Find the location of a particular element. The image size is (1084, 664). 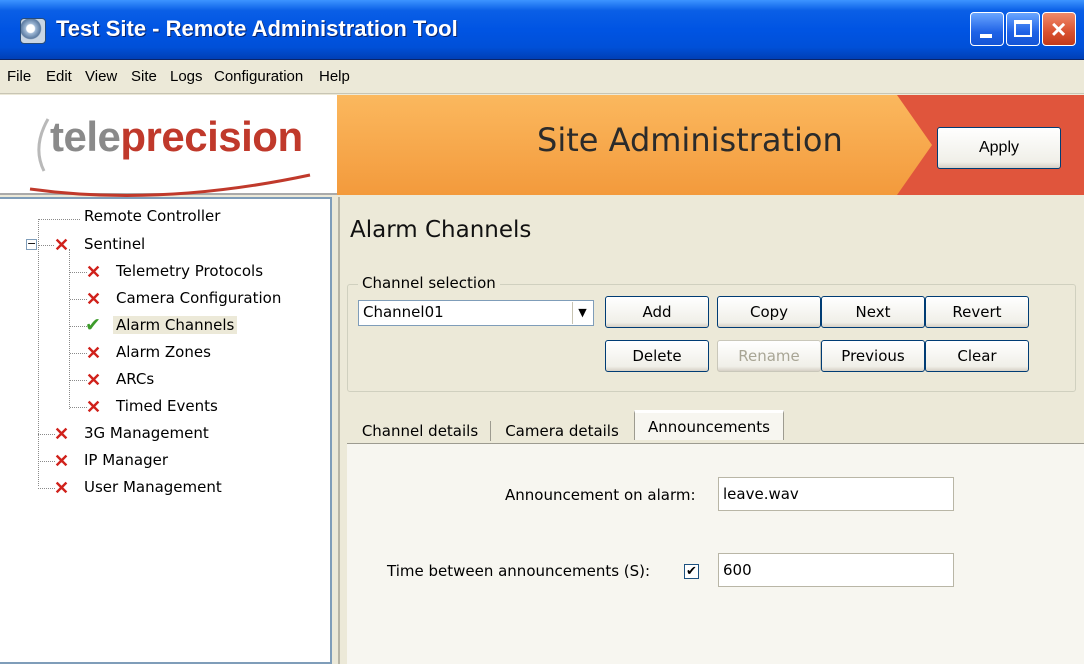

close-icon: × is located at coordinates (1059, 29).